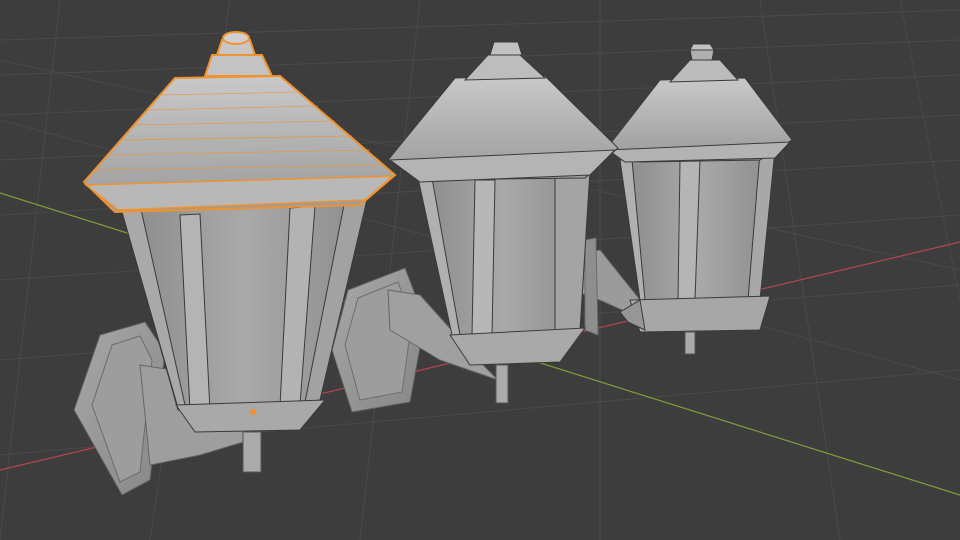  What do you see at coordinates (682, 199) in the screenshot?
I see `lantern-right` at bounding box center [682, 199].